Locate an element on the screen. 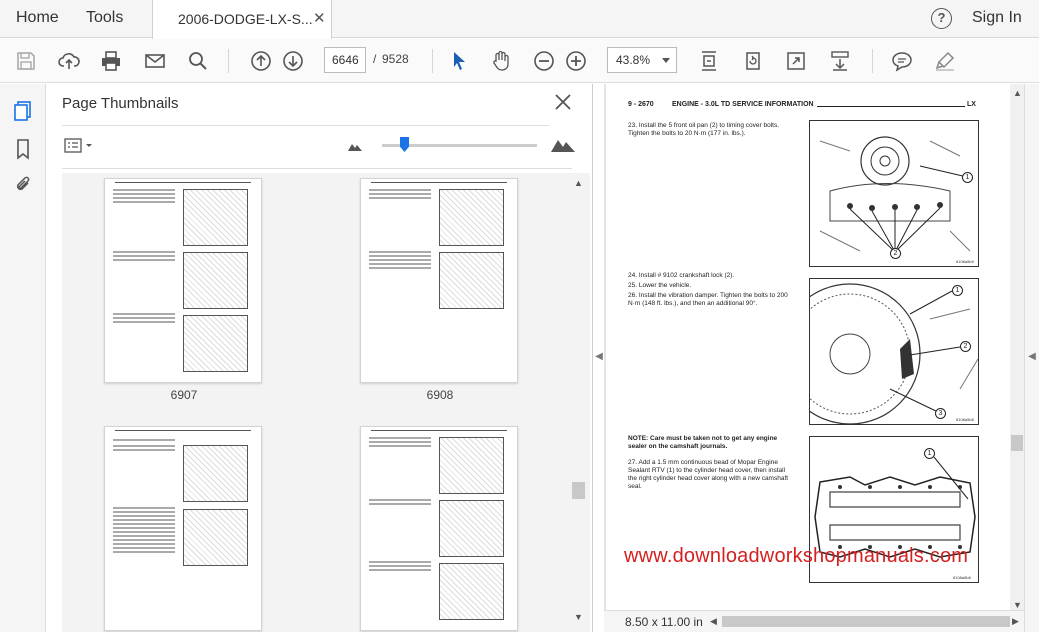  rotate-icon is located at coordinates (753, 61).